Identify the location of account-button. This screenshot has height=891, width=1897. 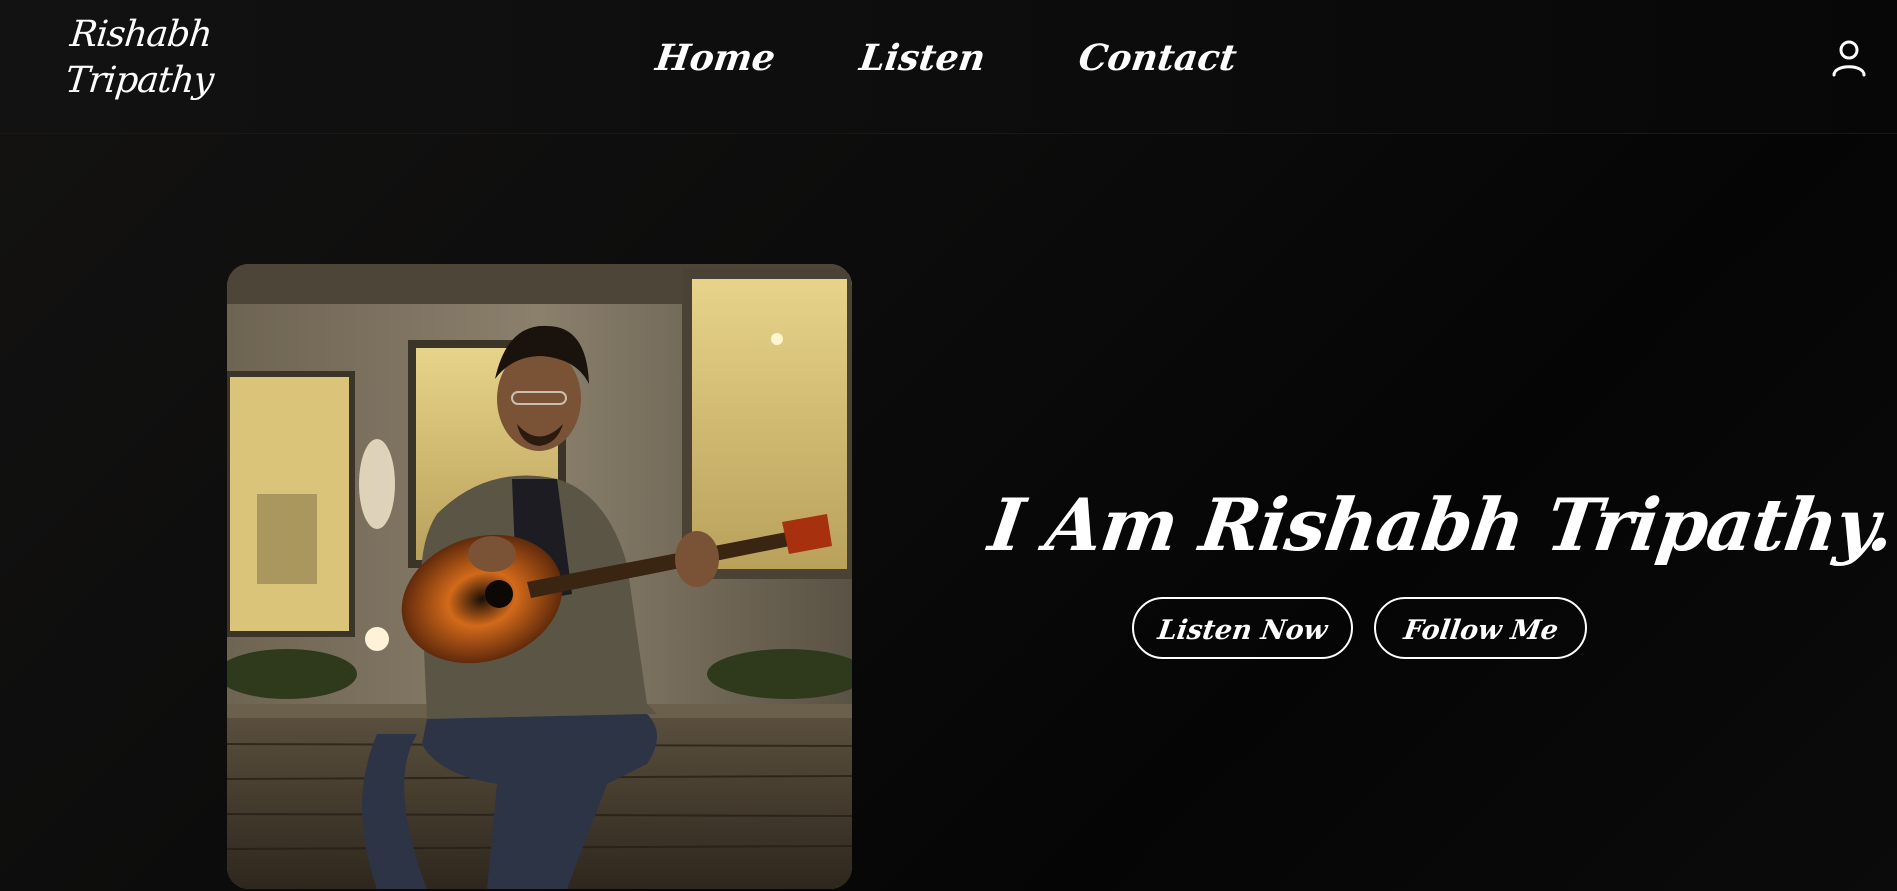
(1849, 58).